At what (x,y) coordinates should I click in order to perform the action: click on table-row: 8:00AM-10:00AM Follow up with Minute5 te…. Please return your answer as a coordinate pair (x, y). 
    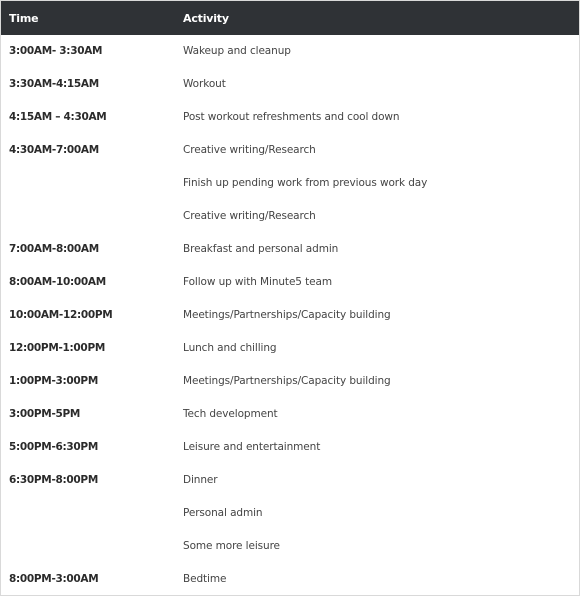
    Looking at the image, I should click on (290, 282).